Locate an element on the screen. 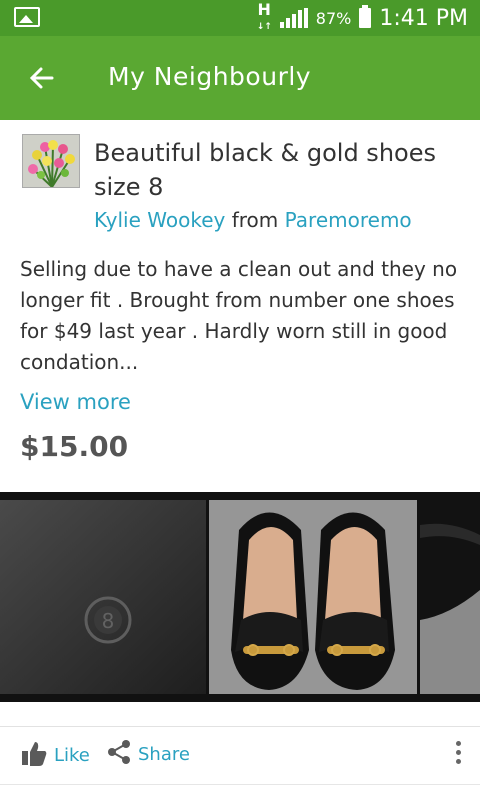 The height and width of the screenshot is (800, 480). byline: Kylie Wookey from Paremoremo is located at coordinates (253, 220).